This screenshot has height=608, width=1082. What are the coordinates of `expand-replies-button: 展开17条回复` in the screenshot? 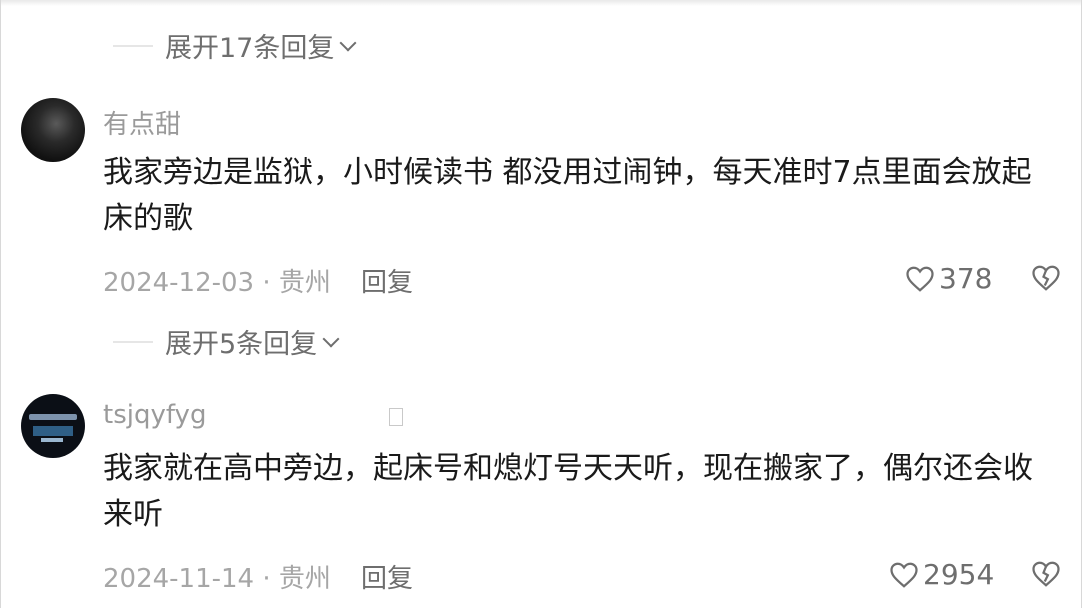 It's located at (235, 45).